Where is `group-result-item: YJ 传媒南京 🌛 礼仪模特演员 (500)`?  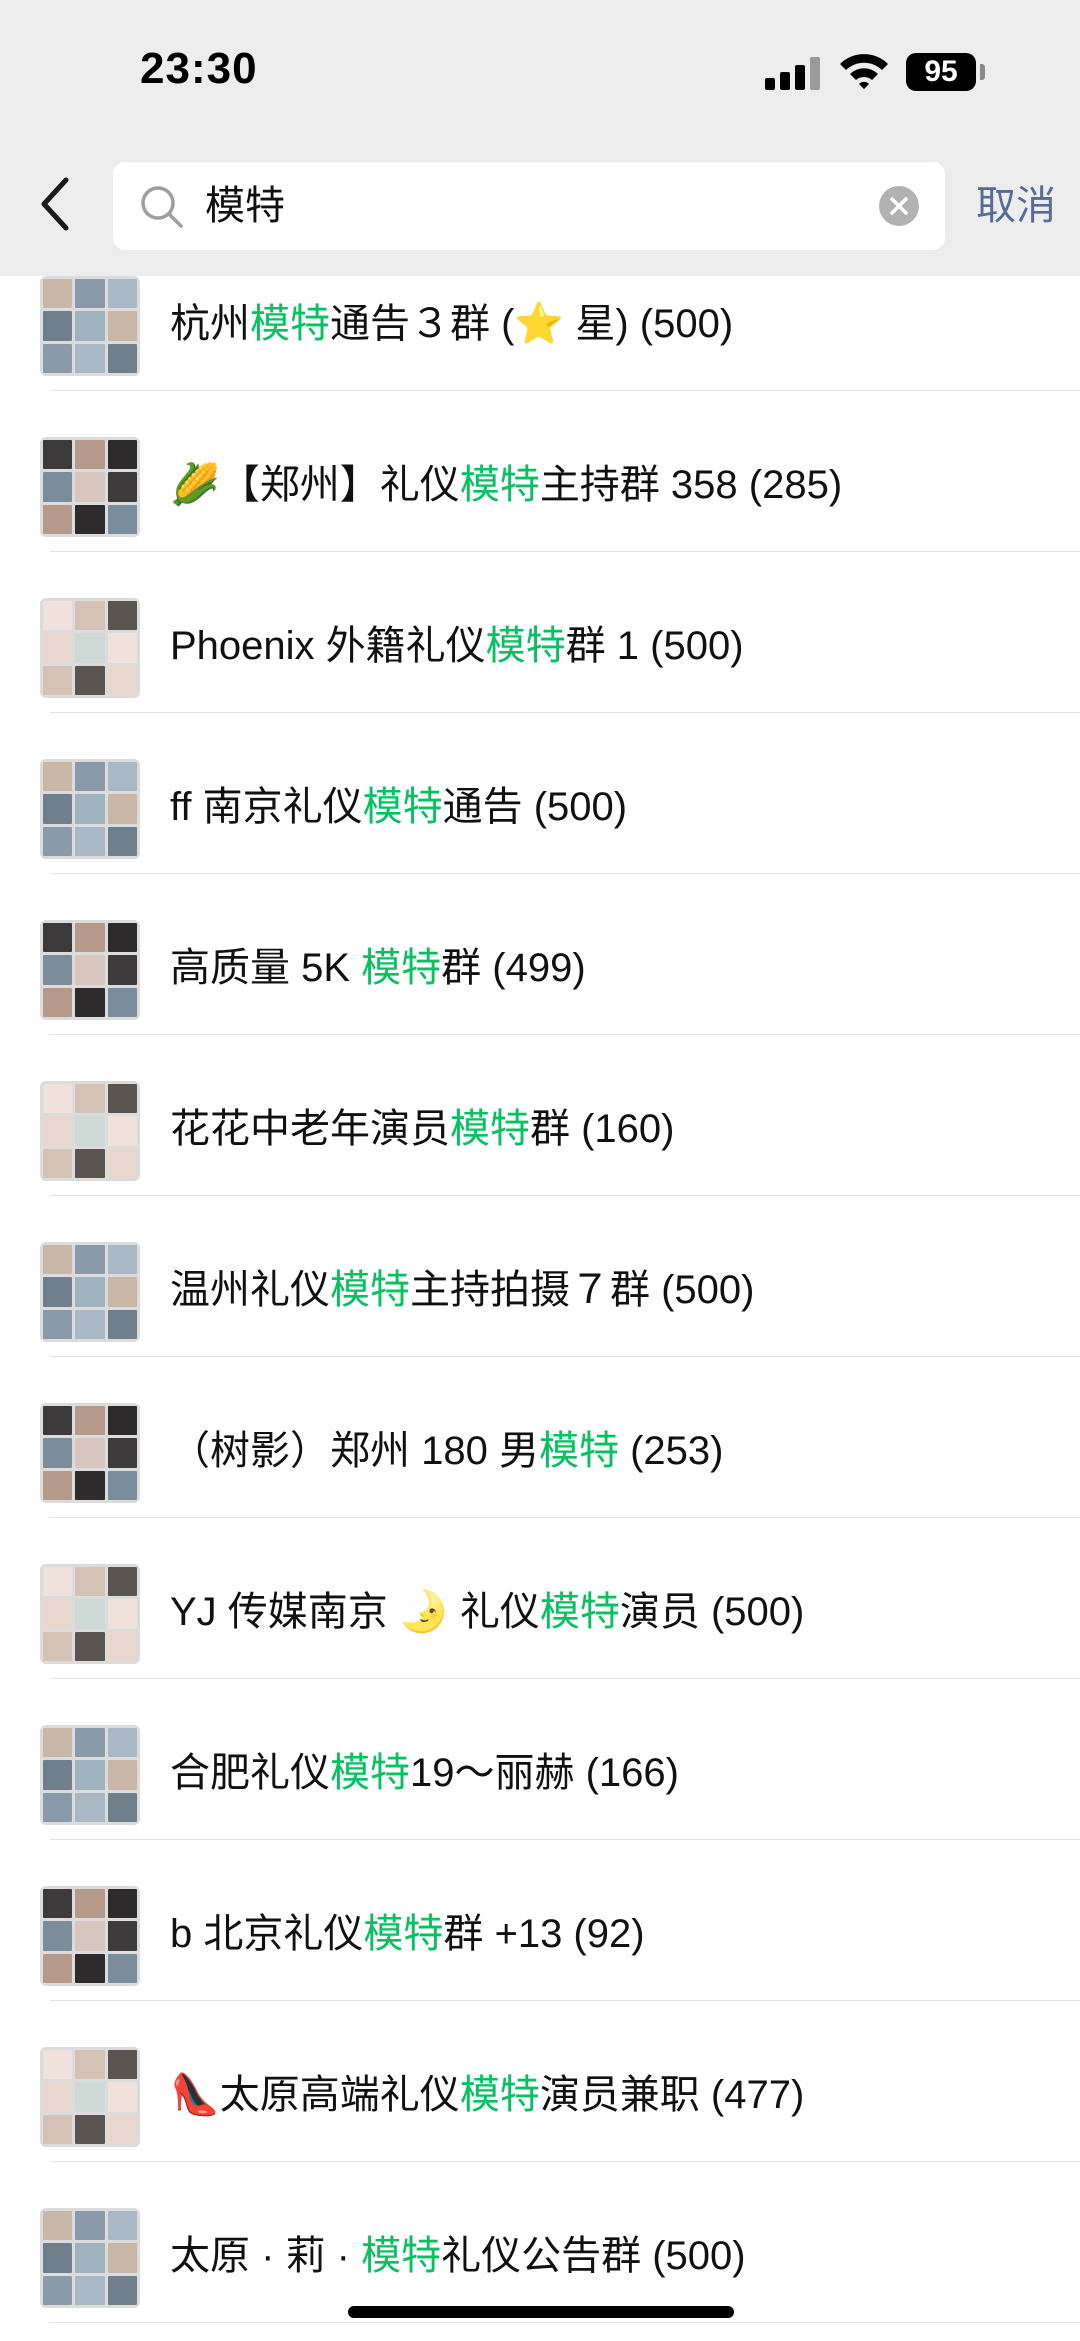 group-result-item: YJ 传媒南京 🌛 礼仪模特演员 (500) is located at coordinates (540, 1598).